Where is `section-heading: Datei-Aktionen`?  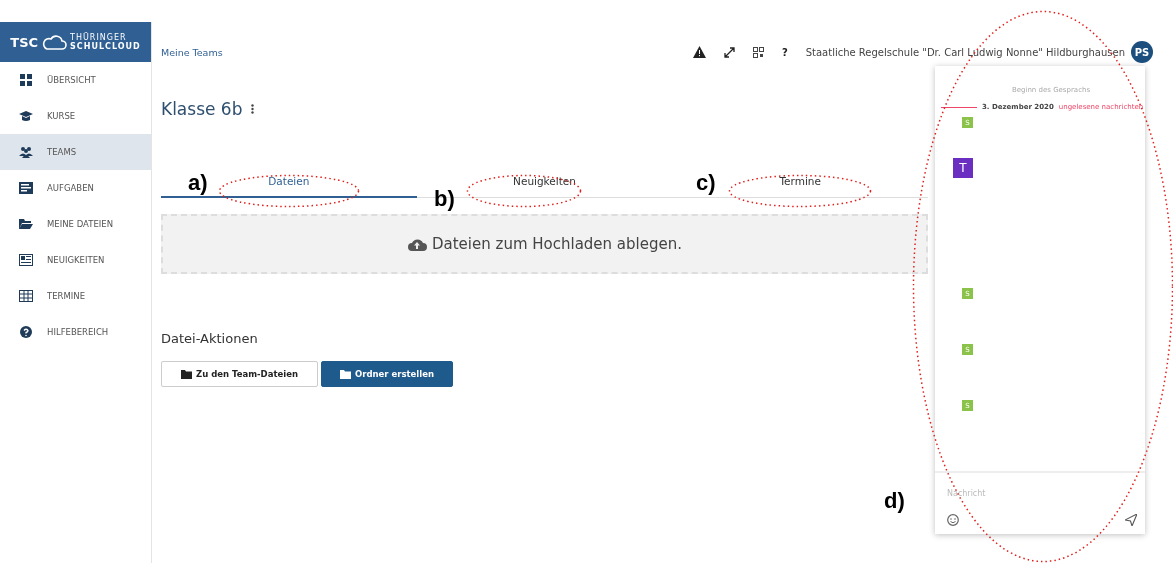 section-heading: Datei-Aktionen is located at coordinates (210, 338).